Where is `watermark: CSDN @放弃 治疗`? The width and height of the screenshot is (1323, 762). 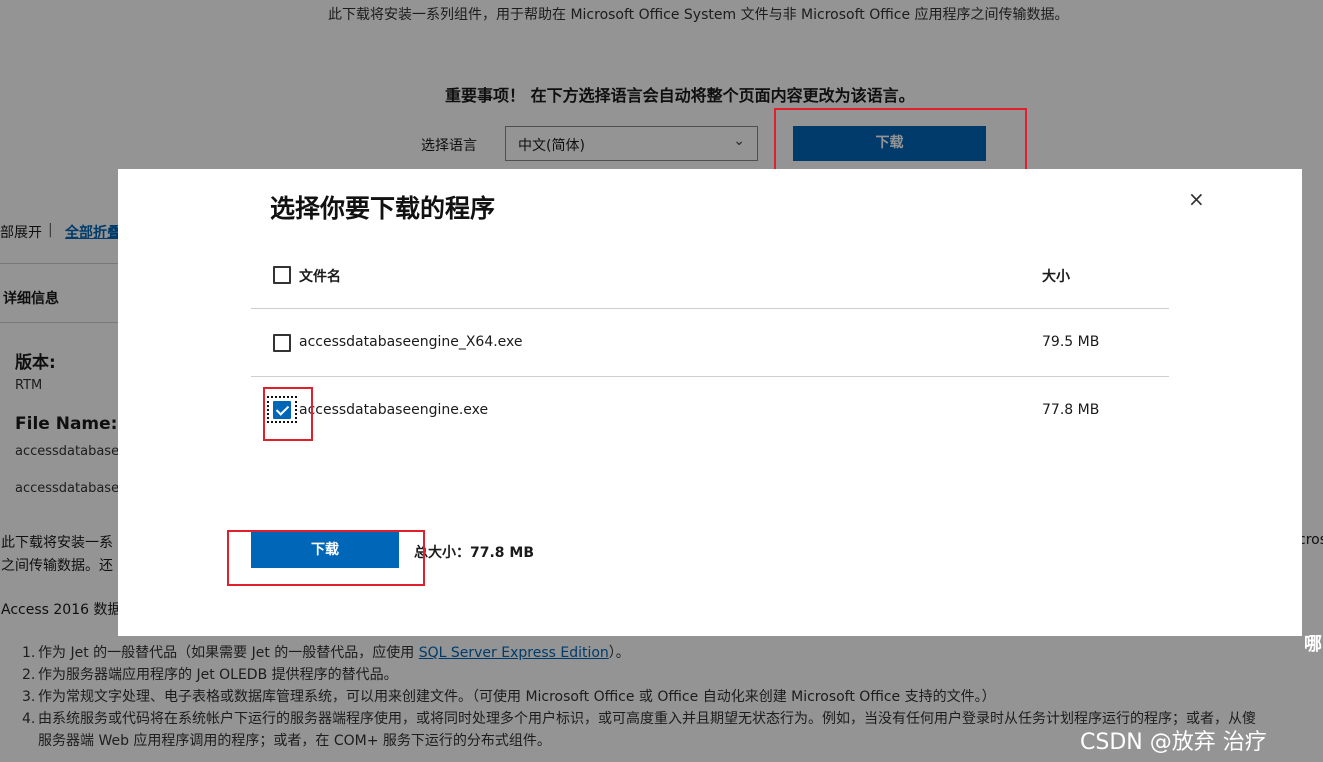
watermark: CSDN @放弃 治疗 is located at coordinates (1173, 742).